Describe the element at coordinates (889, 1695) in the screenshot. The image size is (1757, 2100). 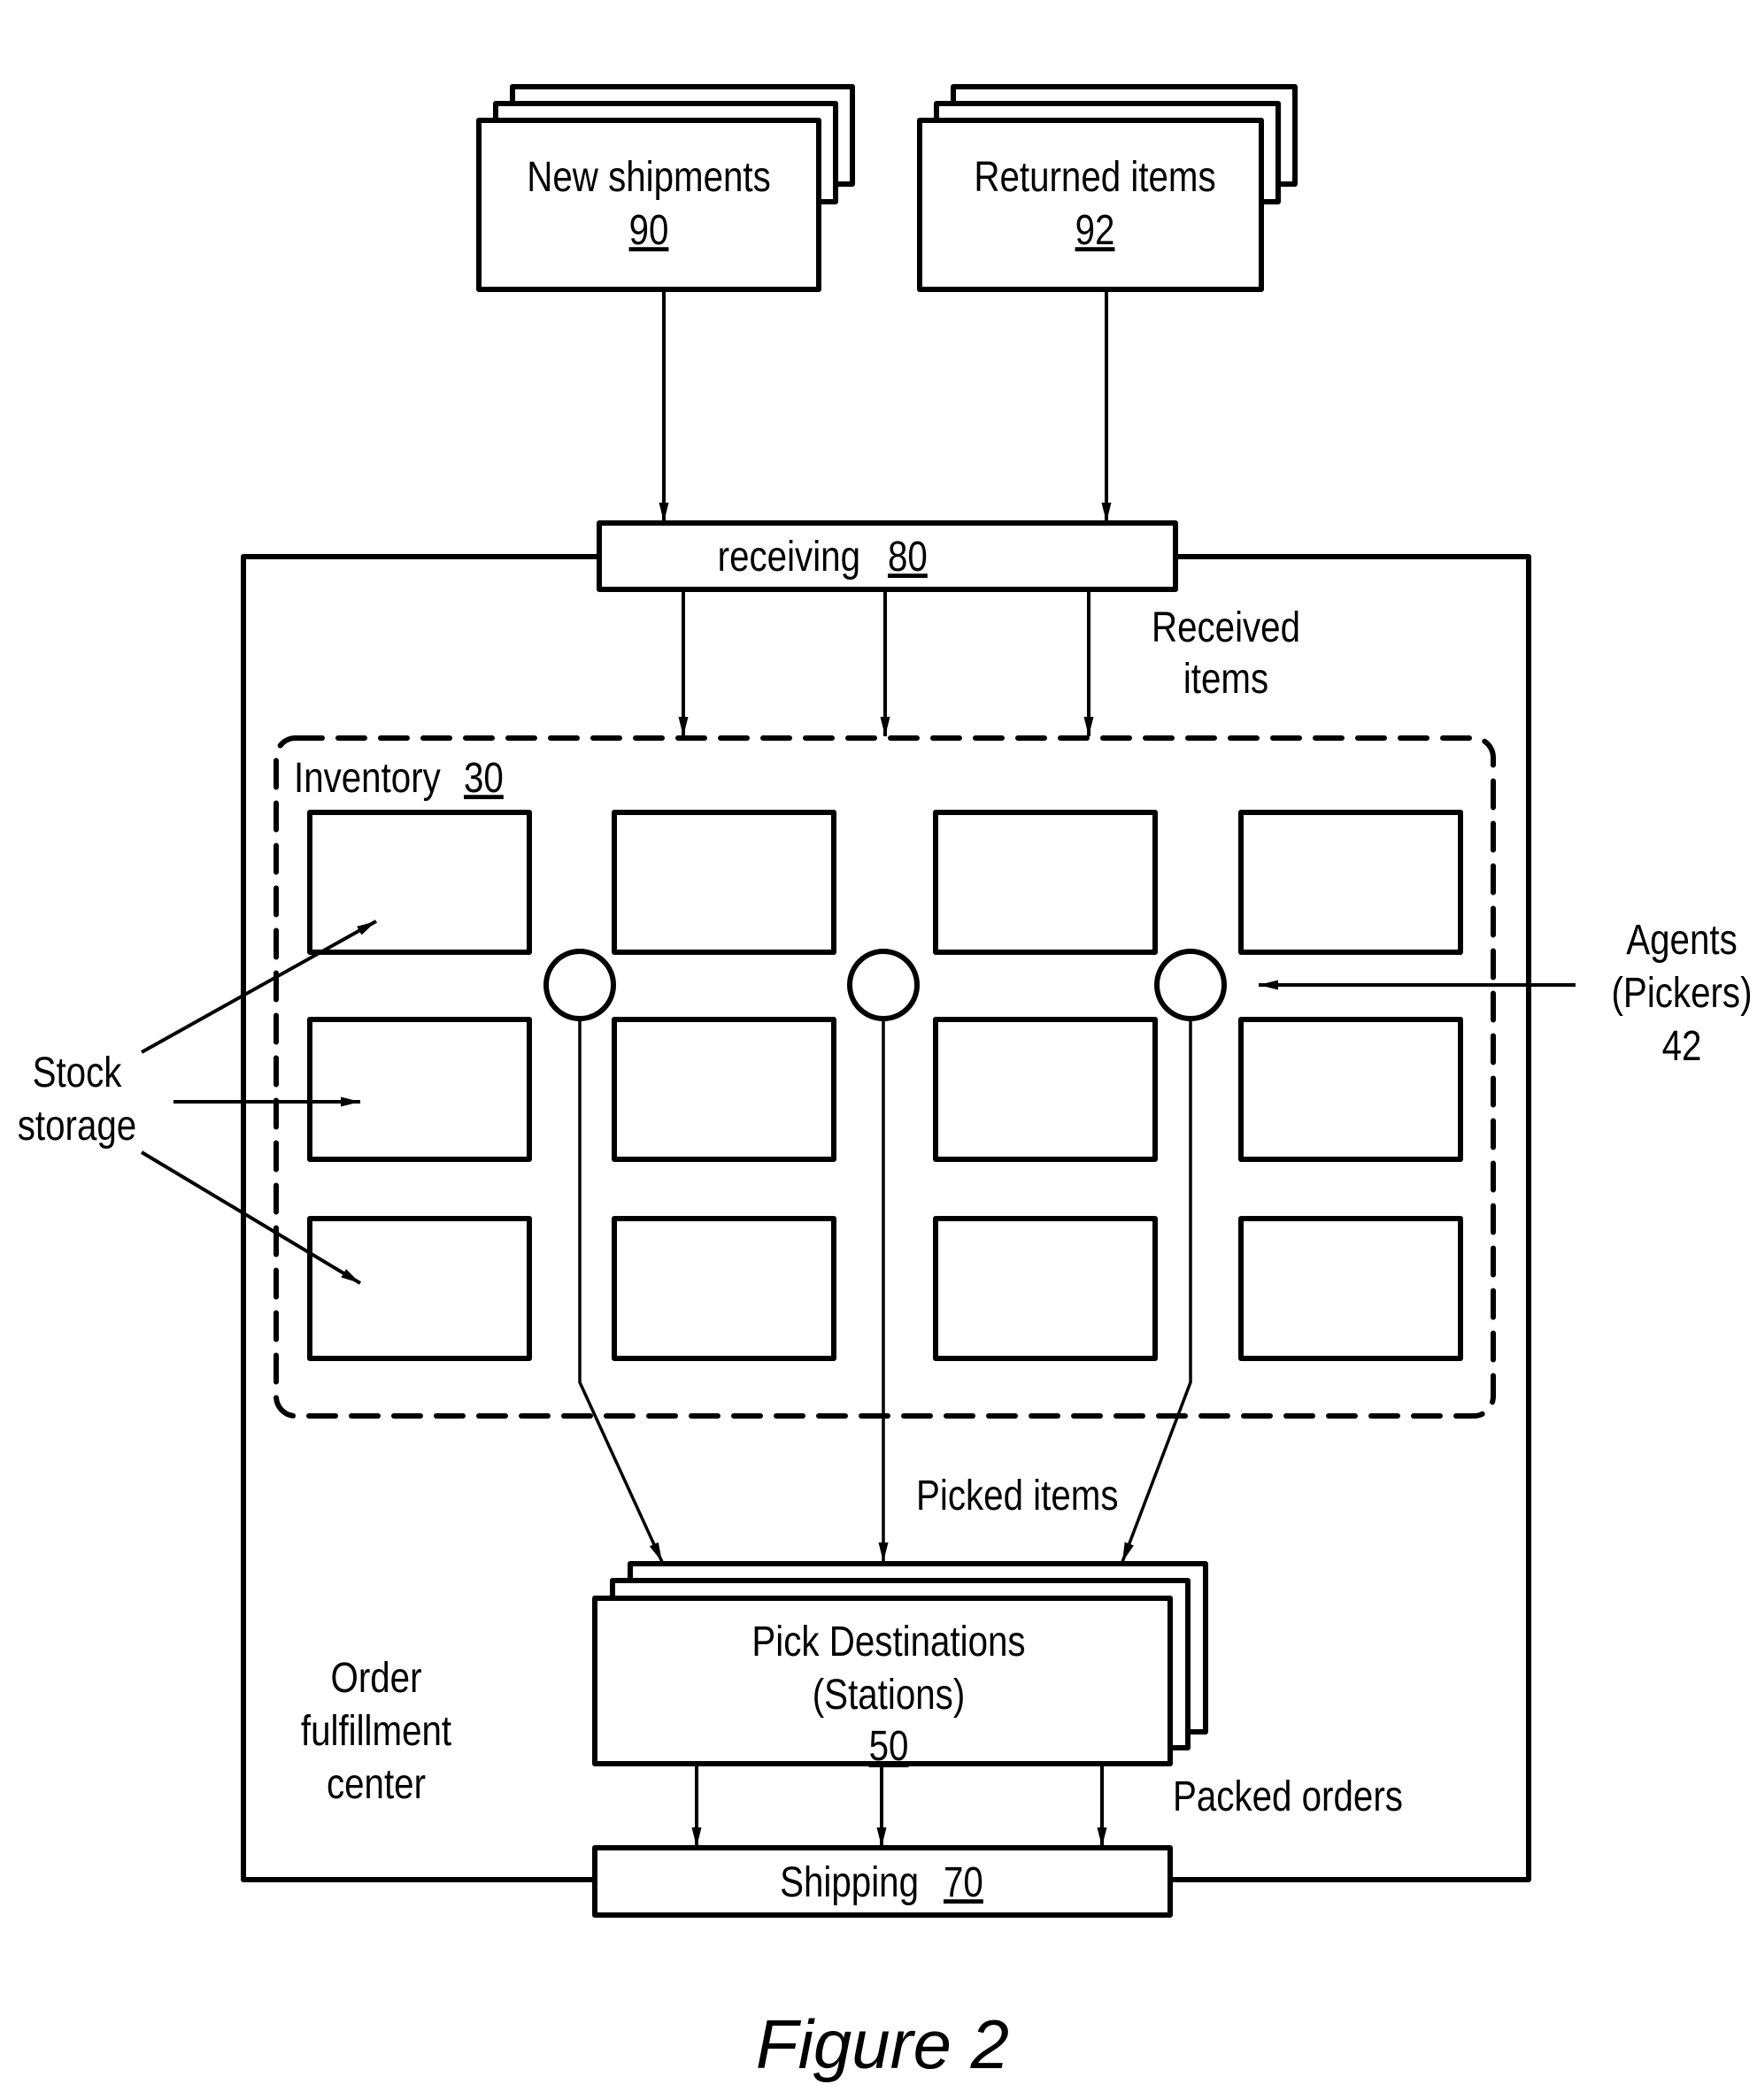
I see `pick-destinations-label-line-2: (Stations)` at that location.